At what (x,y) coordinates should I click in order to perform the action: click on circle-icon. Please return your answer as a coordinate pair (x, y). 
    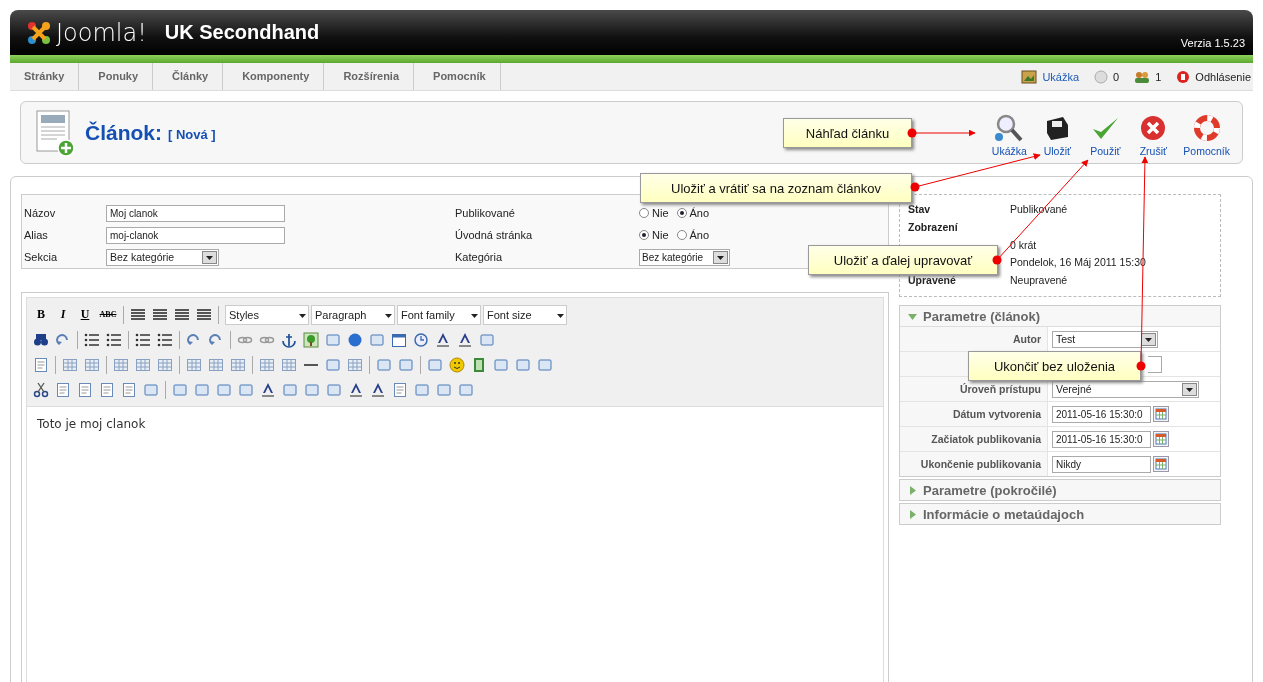
    Looking at the image, I should click on (355, 339).